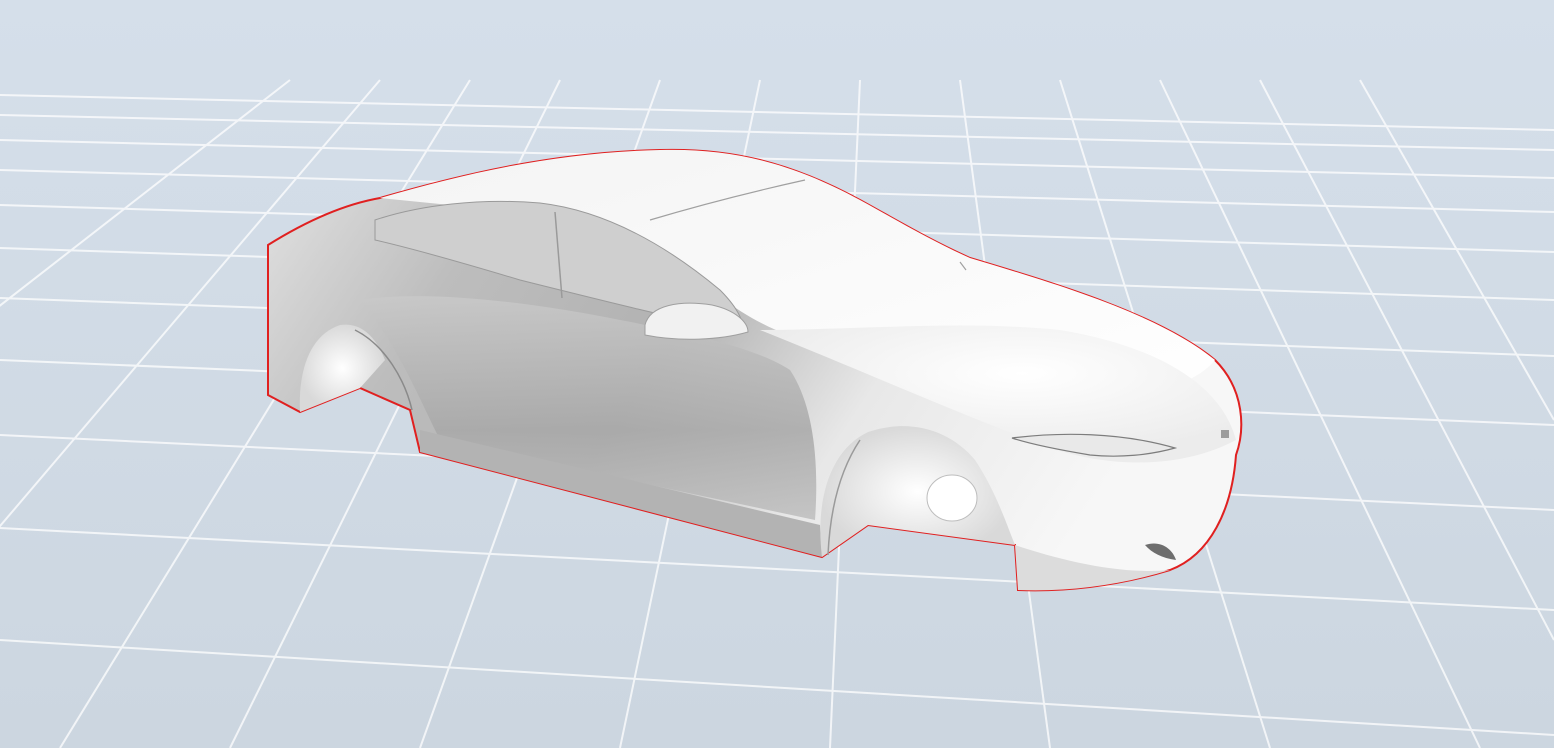 This screenshot has height=748, width=1554. What do you see at coordinates (952, 498) in the screenshot?
I see `wheel-hub-icon` at bounding box center [952, 498].